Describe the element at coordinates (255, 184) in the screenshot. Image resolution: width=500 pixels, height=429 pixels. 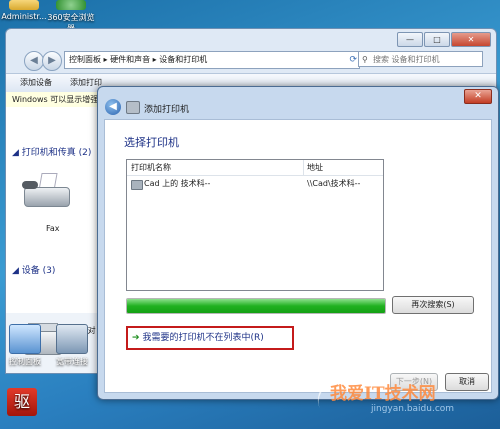
I see `list-item: Cad 上的 技术科-- \\Cad\技术科--` at that location.